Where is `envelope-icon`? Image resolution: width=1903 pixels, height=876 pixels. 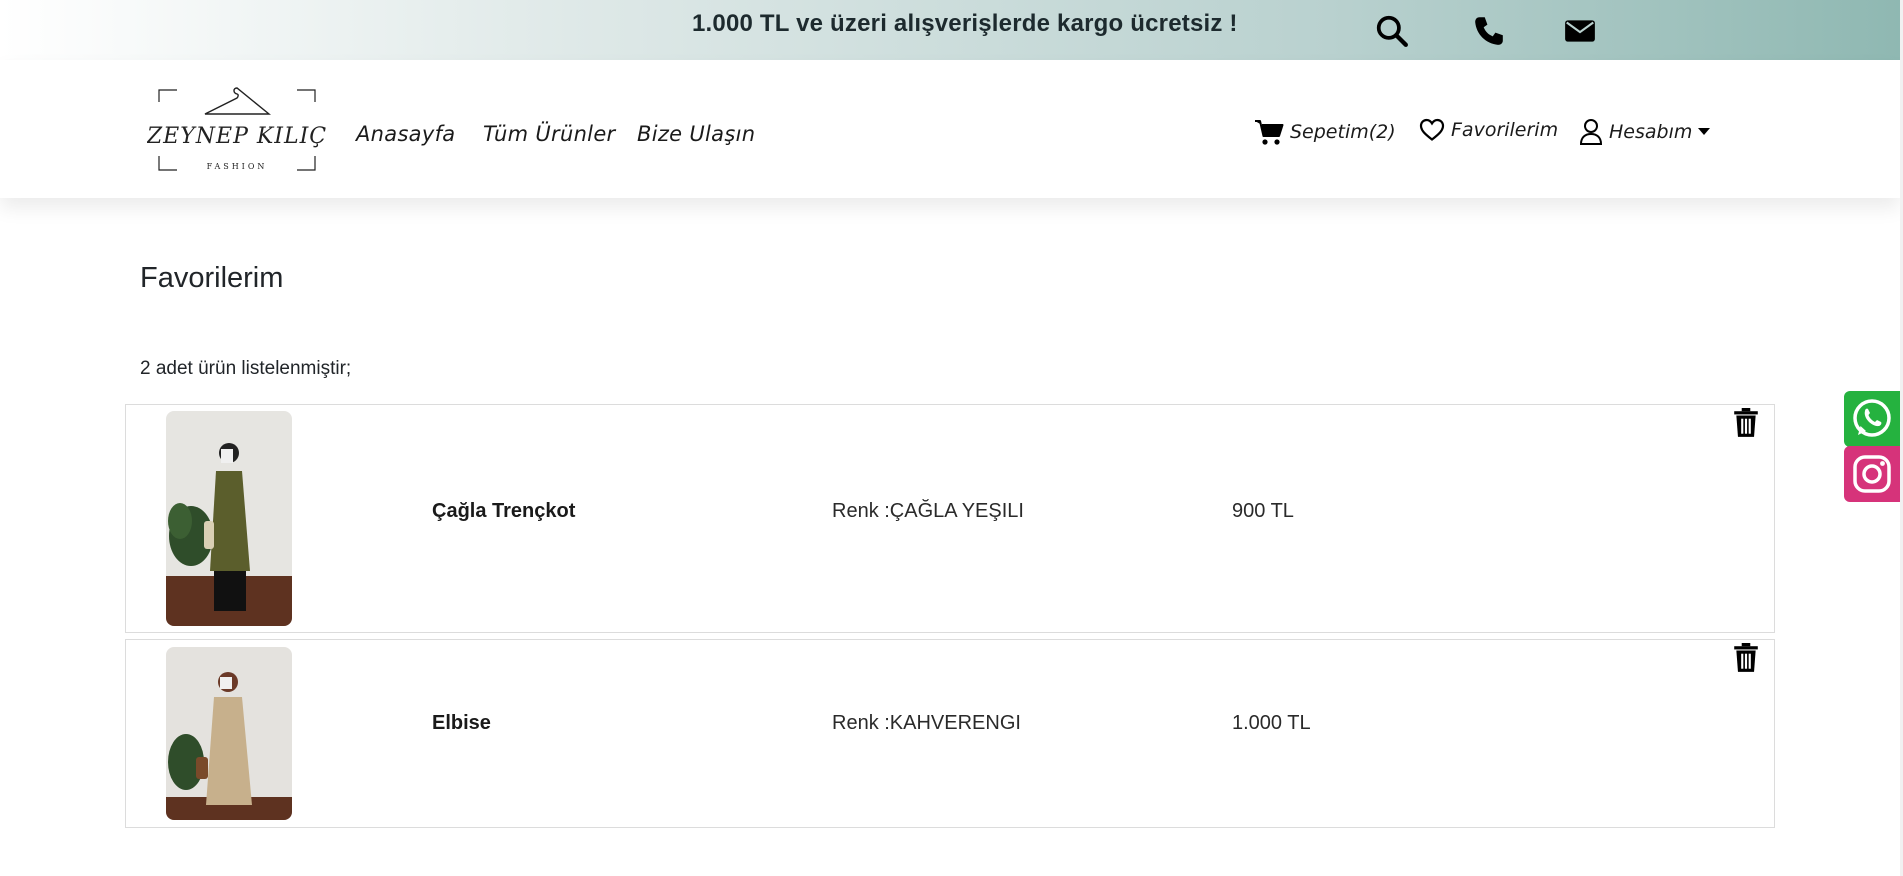 envelope-icon is located at coordinates (1580, 31).